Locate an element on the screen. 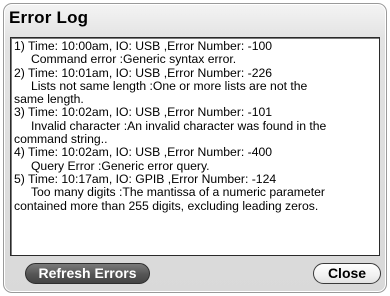 This screenshot has width=390, height=296. refresh-errors-button: Refresh Errors is located at coordinates (87, 273).